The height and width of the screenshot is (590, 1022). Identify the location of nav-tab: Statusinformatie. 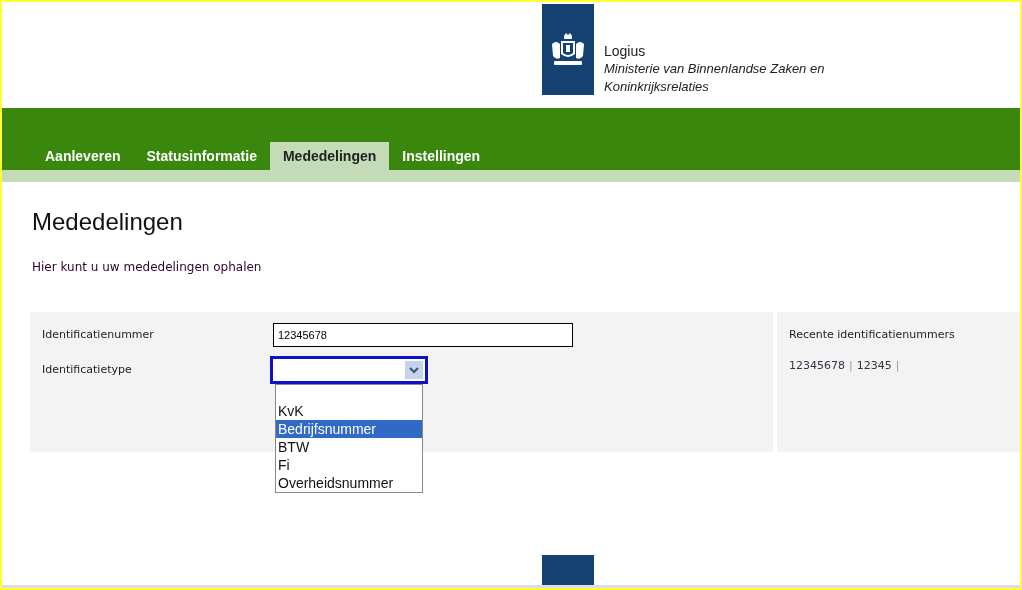
(201, 156).